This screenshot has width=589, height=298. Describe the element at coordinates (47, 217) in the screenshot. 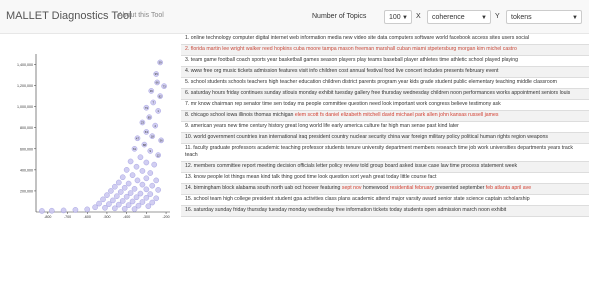

I see `x-tick-label: -800` at that location.